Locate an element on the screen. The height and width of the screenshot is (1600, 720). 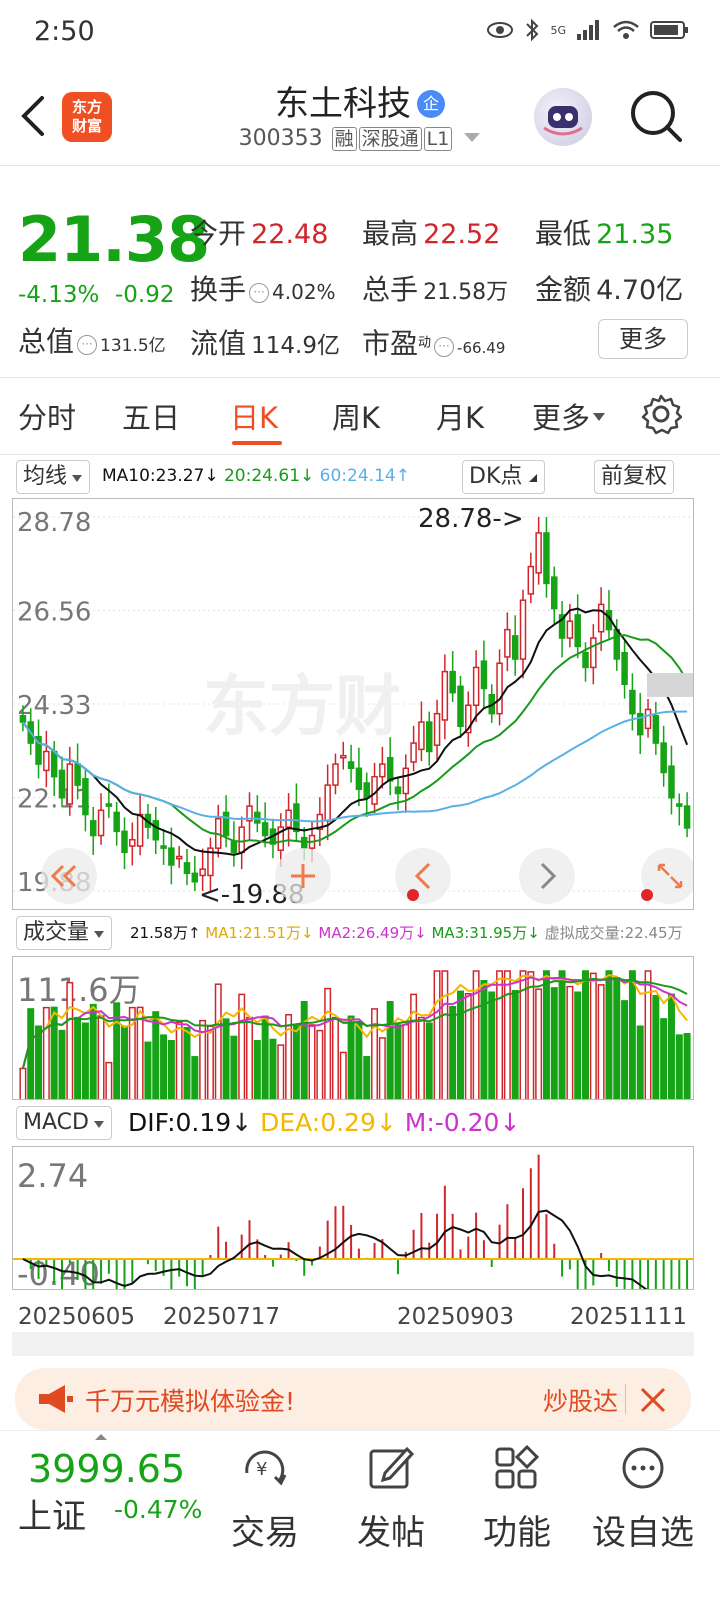
robot-assistant-icon is located at coordinates (563, 117).